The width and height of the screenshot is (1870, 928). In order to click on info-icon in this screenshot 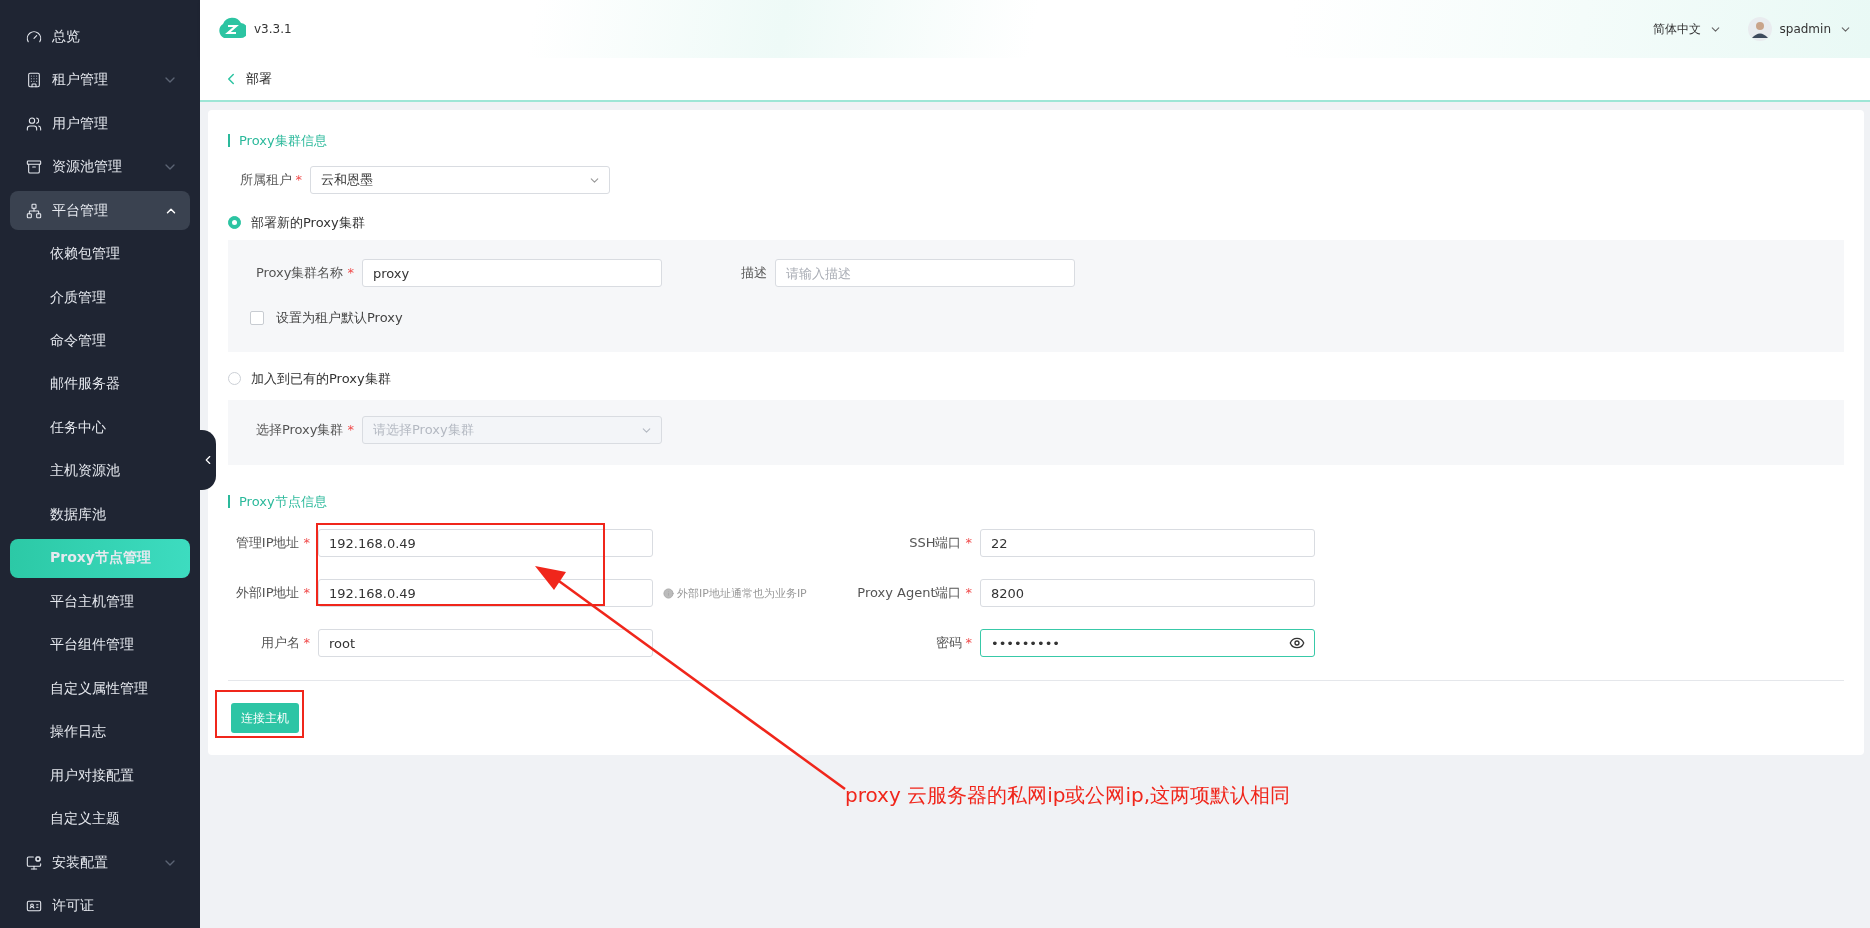, I will do `click(668, 593)`.